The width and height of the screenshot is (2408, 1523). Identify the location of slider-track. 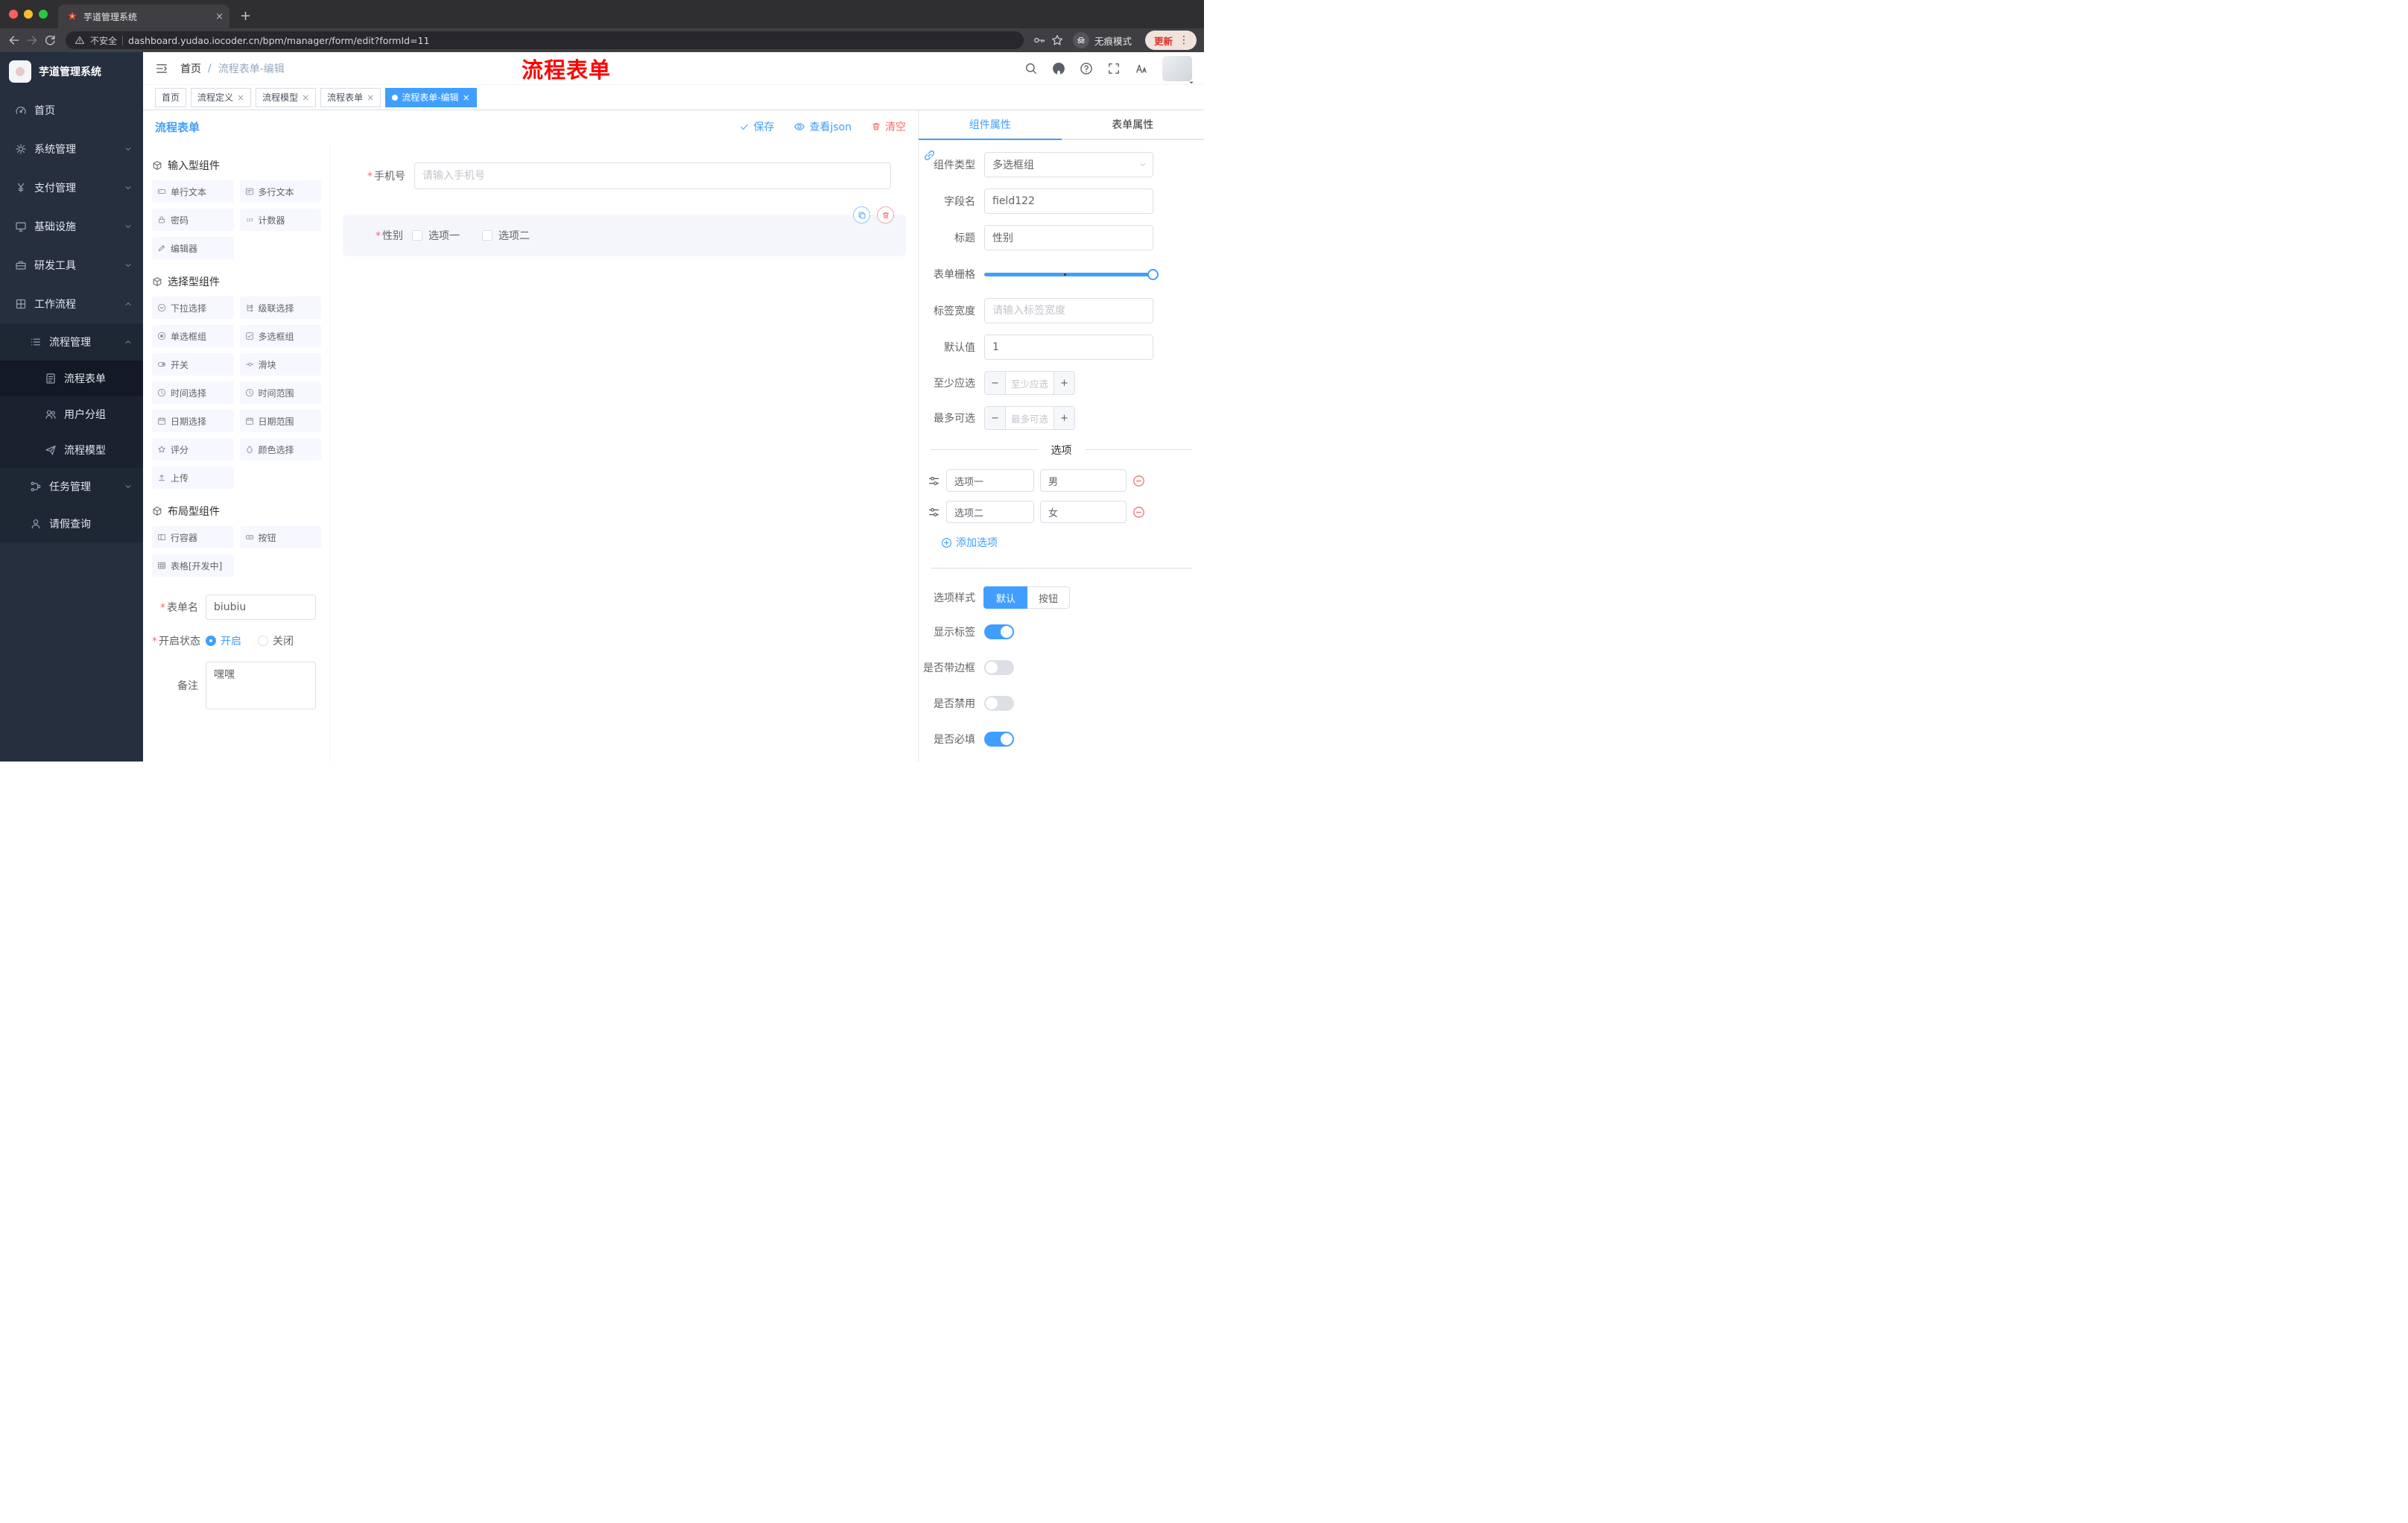
(1071, 274).